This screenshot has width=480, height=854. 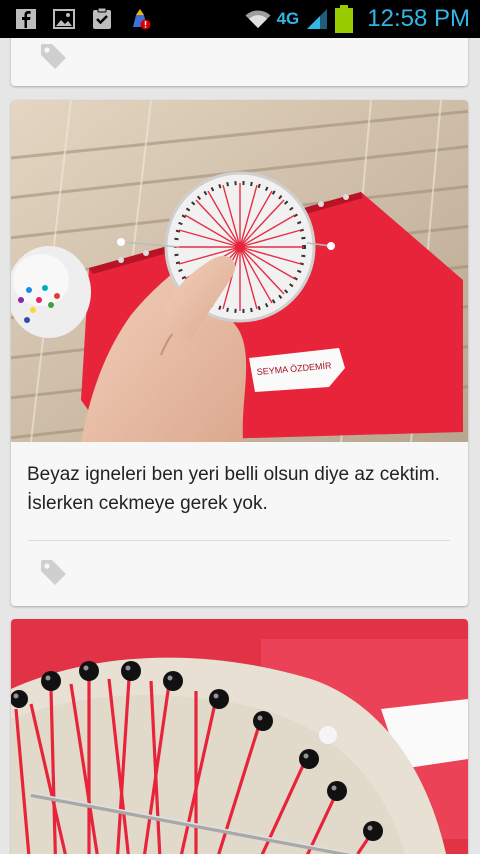 What do you see at coordinates (240, 19) in the screenshot?
I see `status-bar: 4G 12:58 PM` at bounding box center [240, 19].